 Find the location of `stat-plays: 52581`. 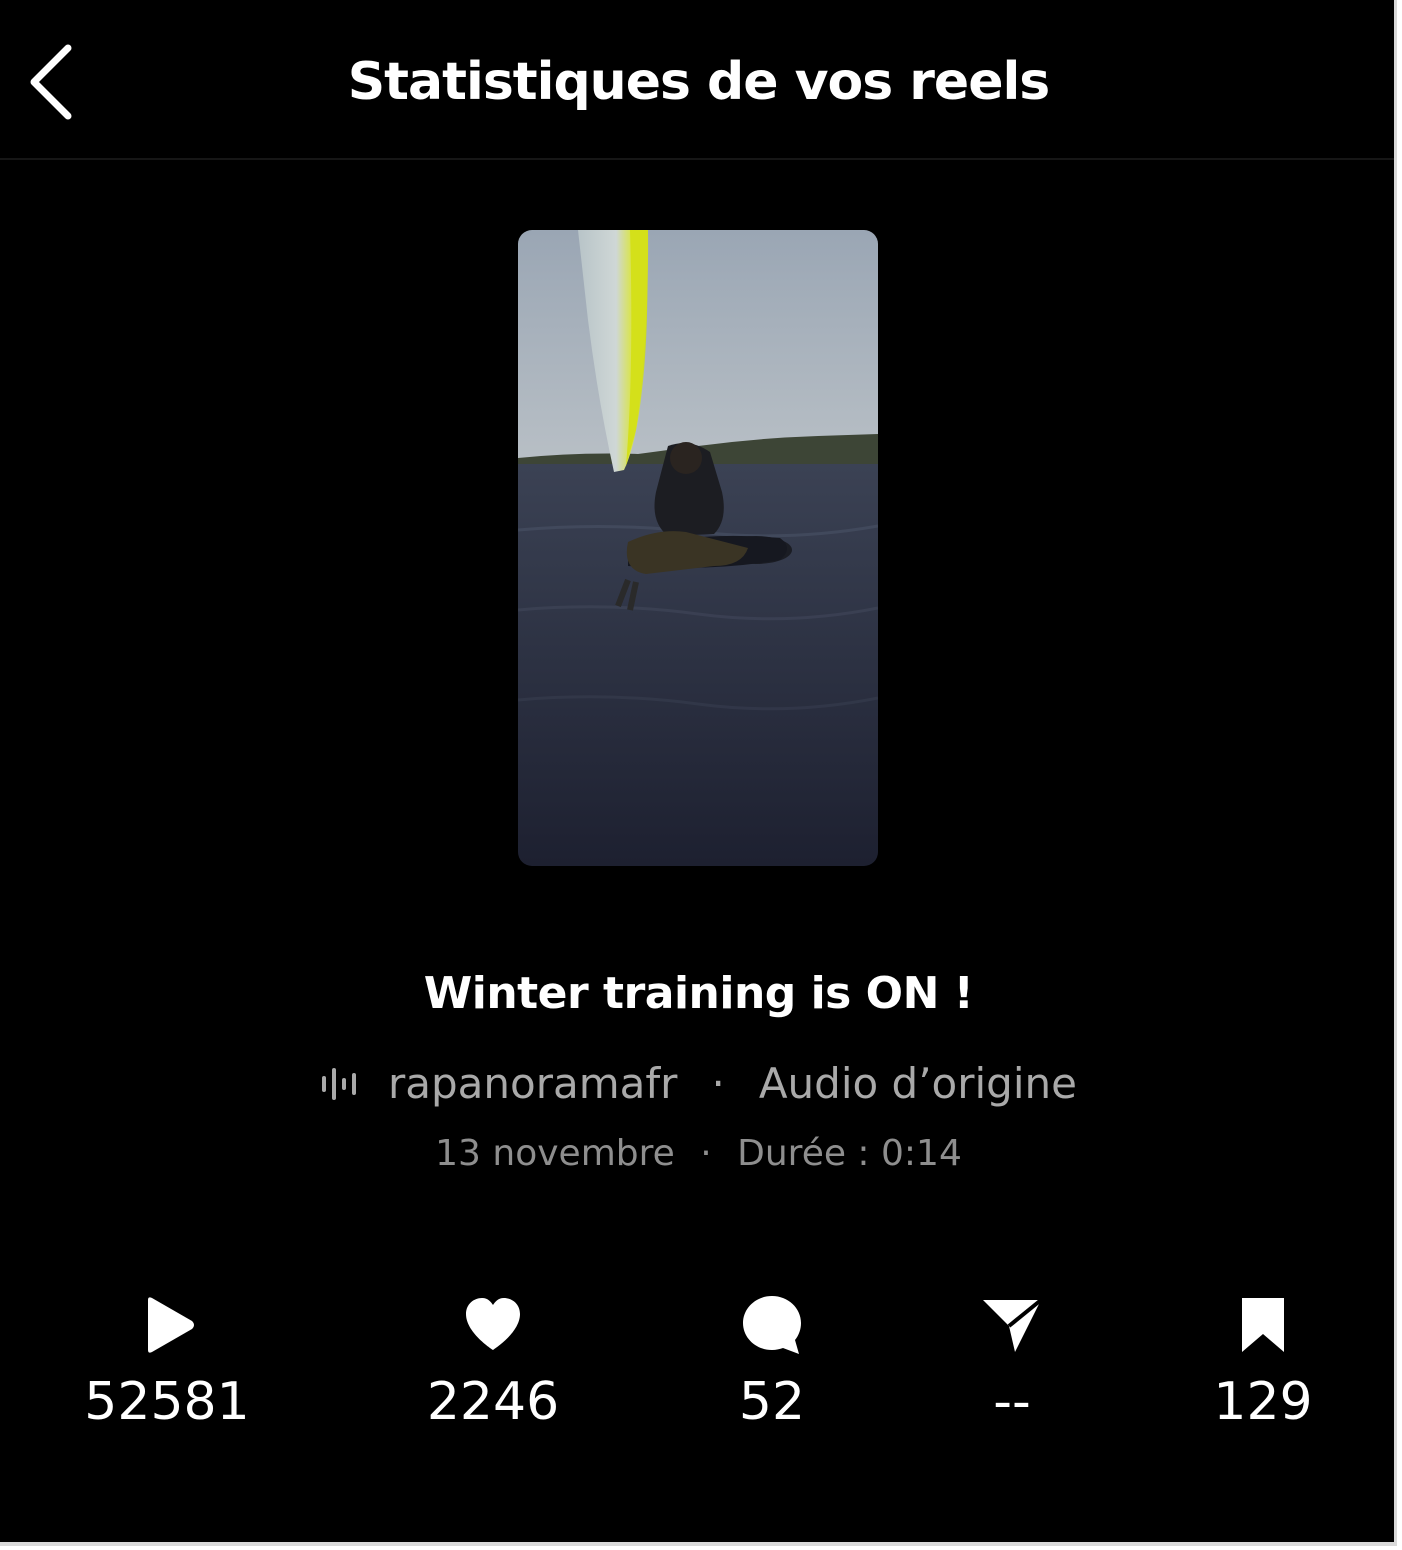

stat-plays: 52581 is located at coordinates (167, 1367).